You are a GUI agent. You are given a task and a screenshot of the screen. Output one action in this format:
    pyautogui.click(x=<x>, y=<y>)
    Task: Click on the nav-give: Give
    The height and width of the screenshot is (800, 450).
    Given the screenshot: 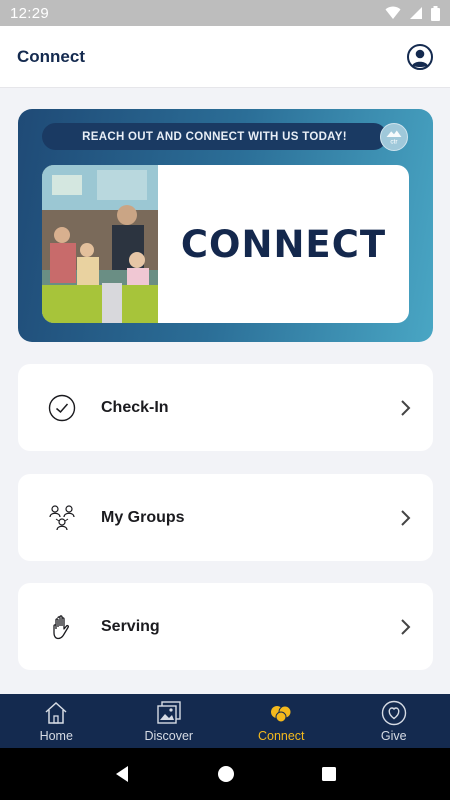 What is the action you would take?
    pyautogui.click(x=394, y=721)
    